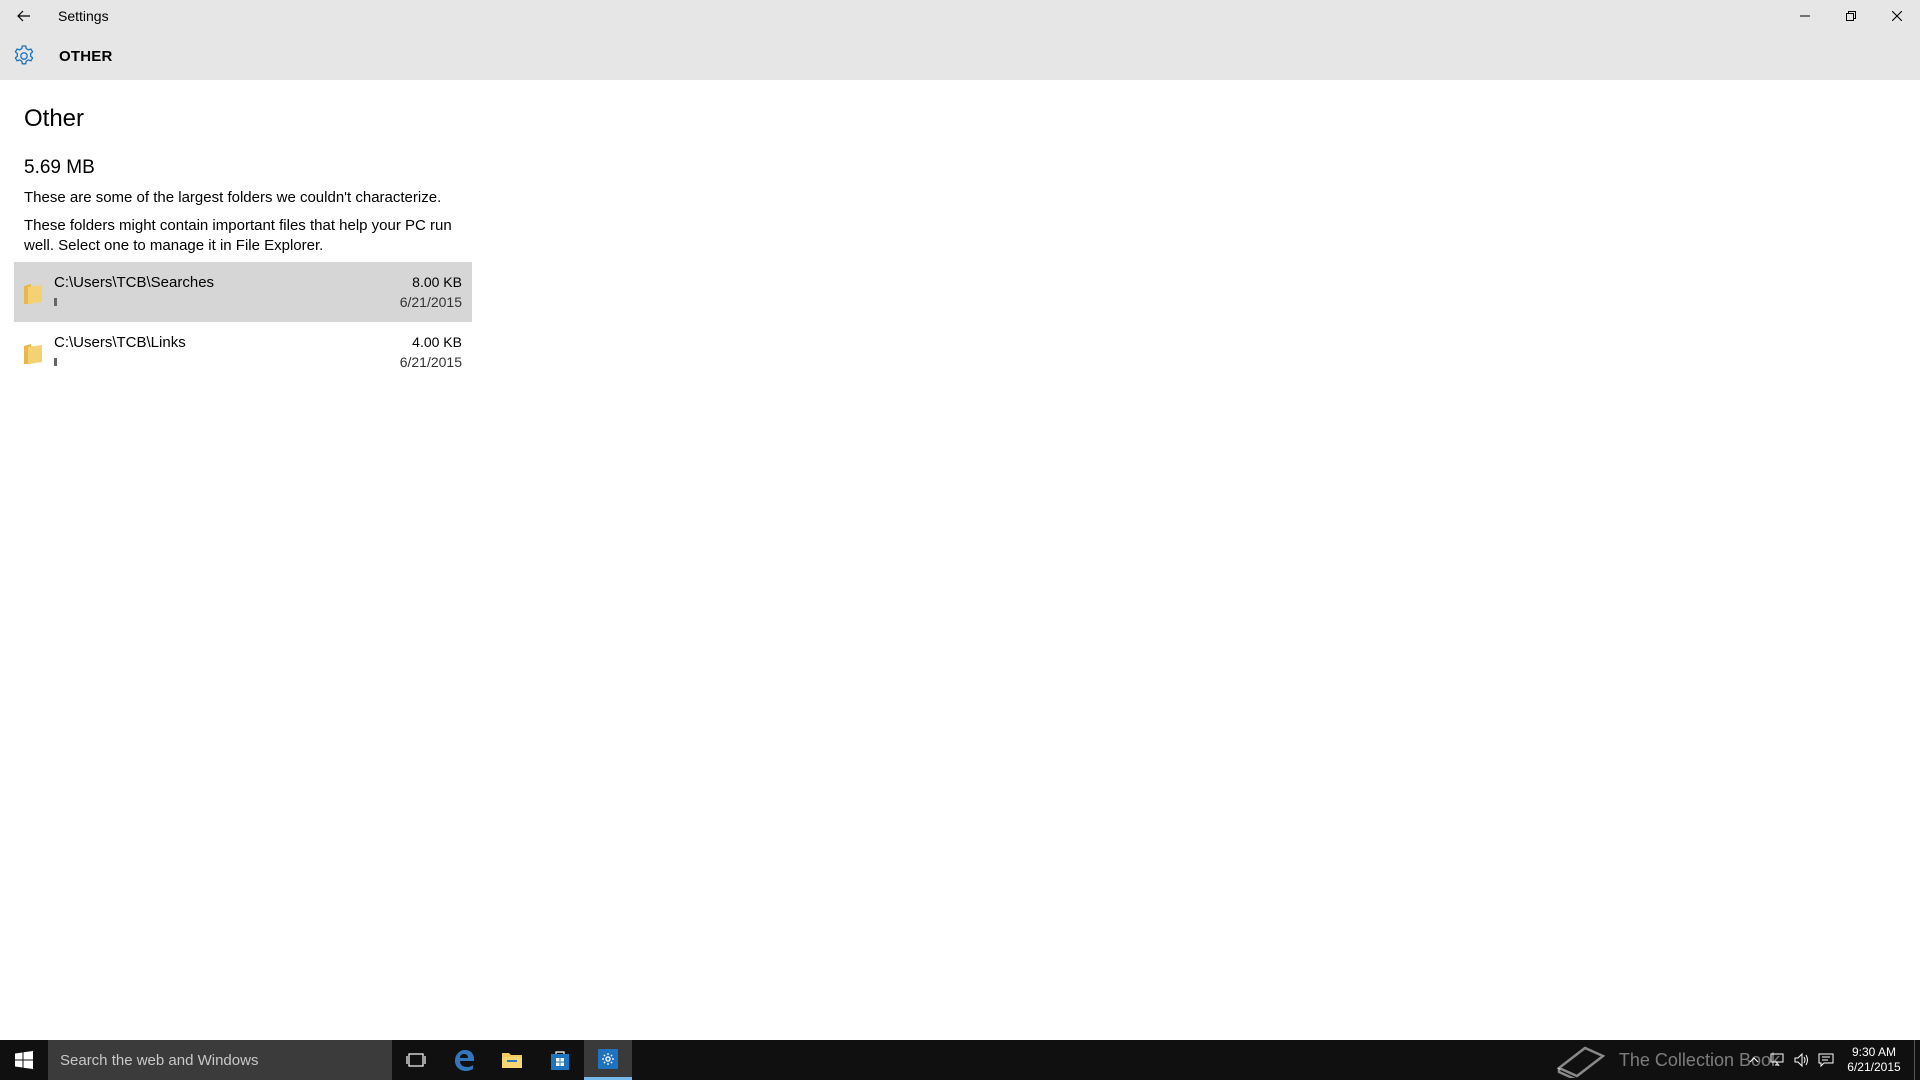 The height and width of the screenshot is (1080, 1920). I want to click on app-title: Settings, so click(83, 16).